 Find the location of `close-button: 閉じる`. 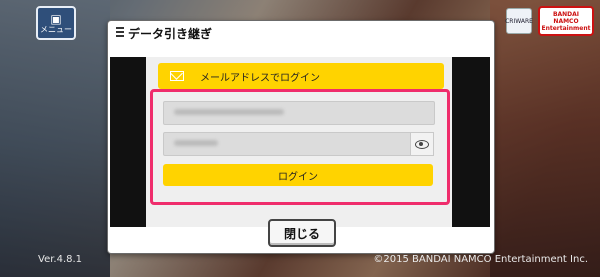

close-button: 閉じる is located at coordinates (302, 233).